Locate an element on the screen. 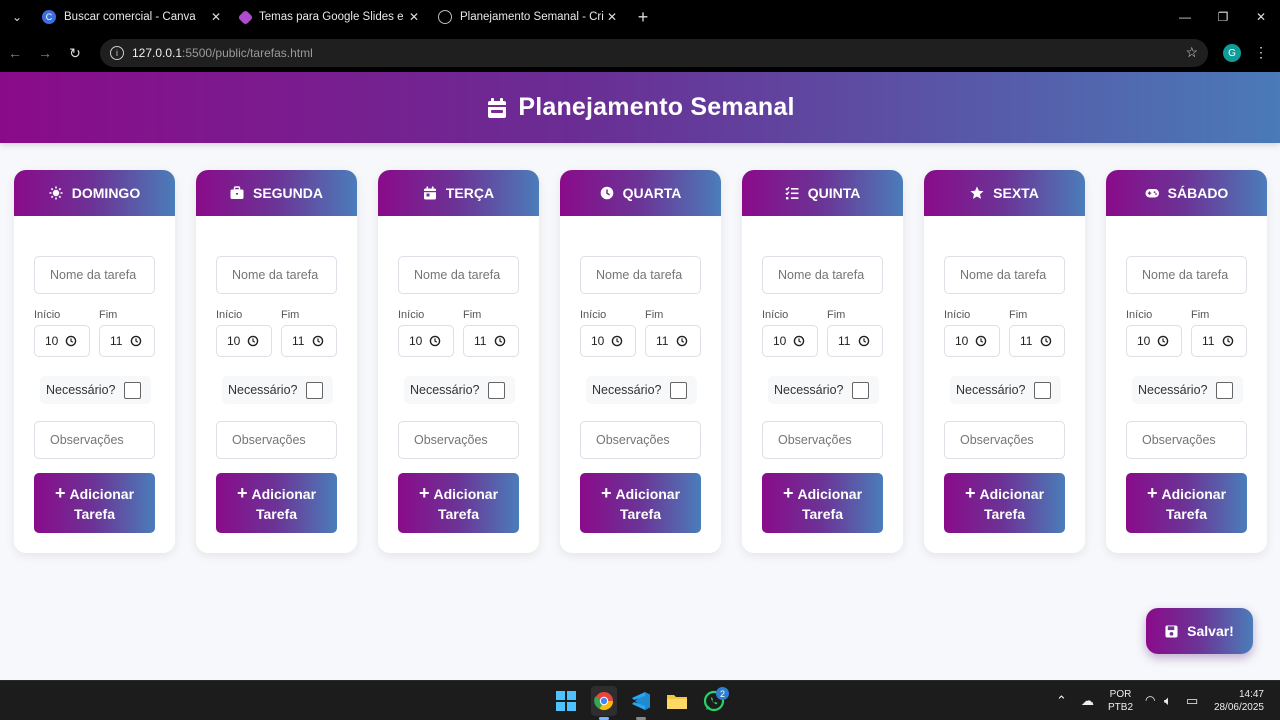  browser-tab-planejamento: Planejamento Semanal - Criar T ✕ is located at coordinates (529, 17).